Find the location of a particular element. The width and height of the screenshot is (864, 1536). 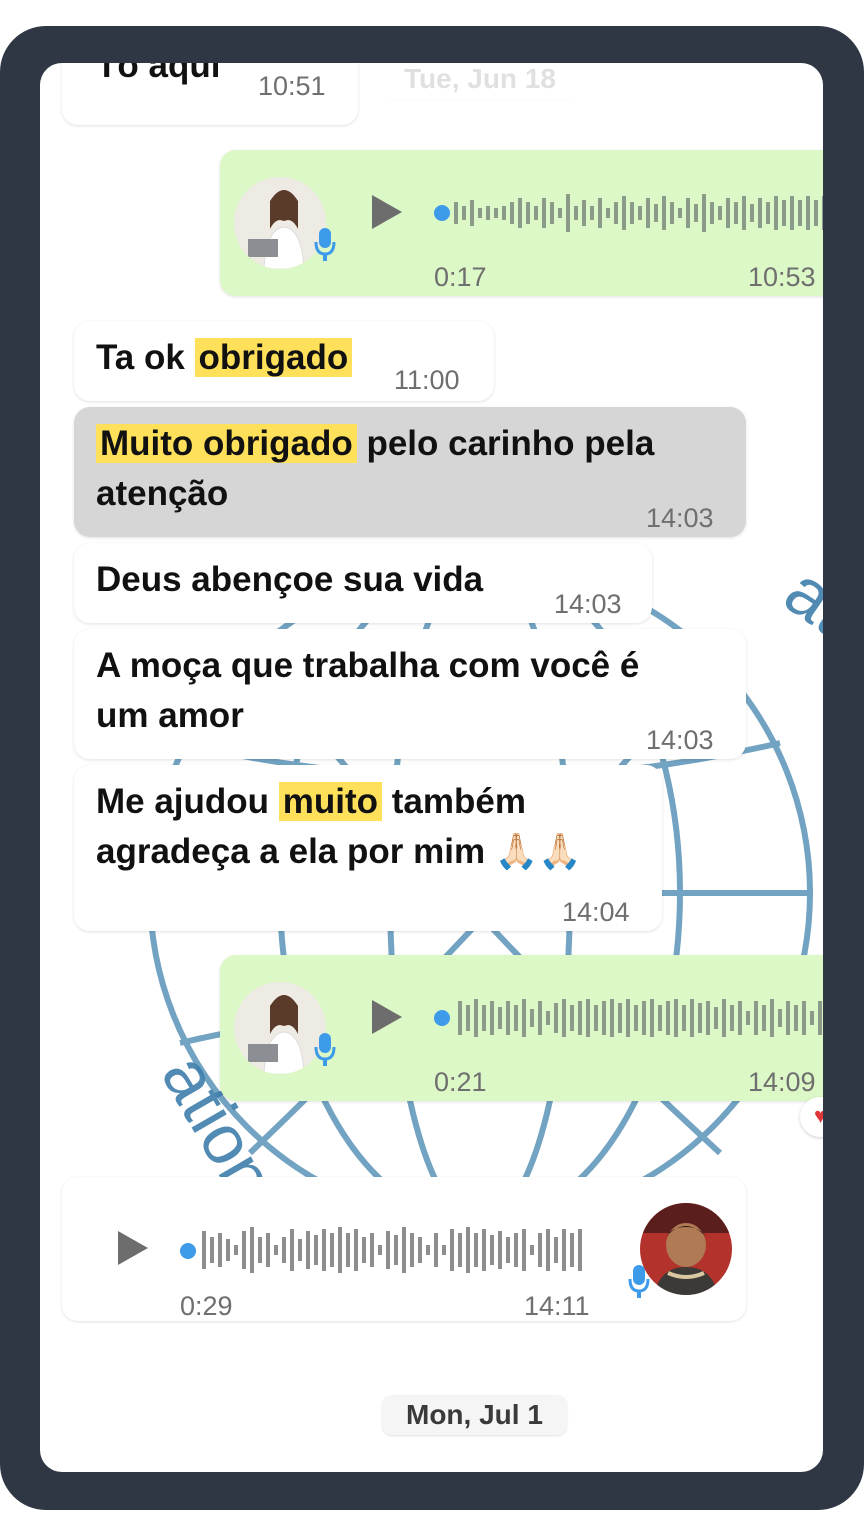

message-text: Deus abençoe sua vida is located at coordinates (290, 579).